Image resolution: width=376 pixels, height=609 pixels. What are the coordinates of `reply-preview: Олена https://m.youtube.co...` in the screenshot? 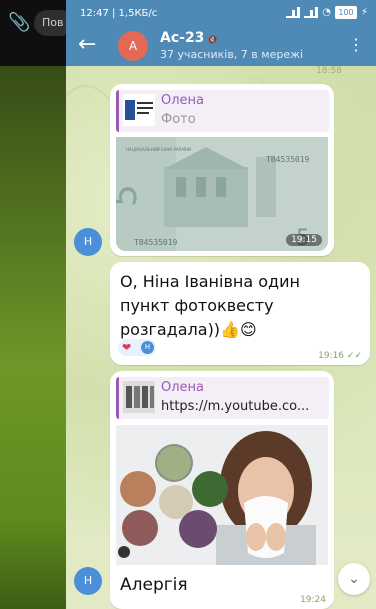 It's located at (222, 398).